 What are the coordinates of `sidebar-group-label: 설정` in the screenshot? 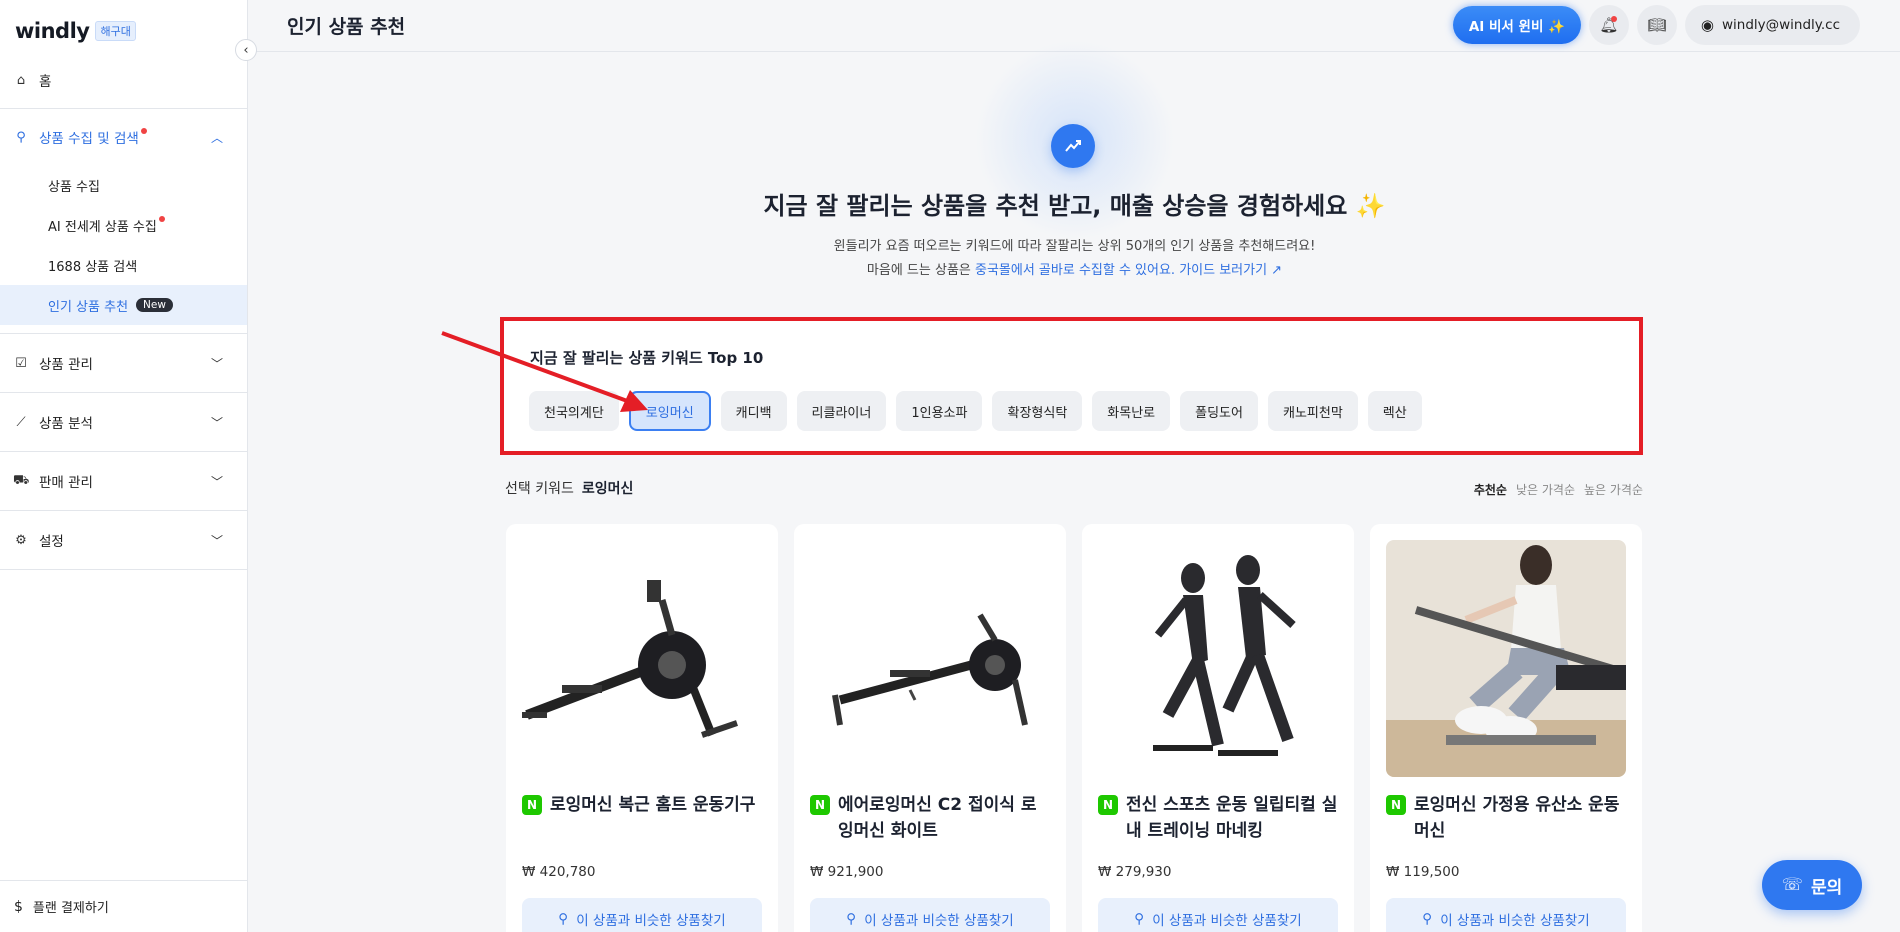 It's located at (51, 542).